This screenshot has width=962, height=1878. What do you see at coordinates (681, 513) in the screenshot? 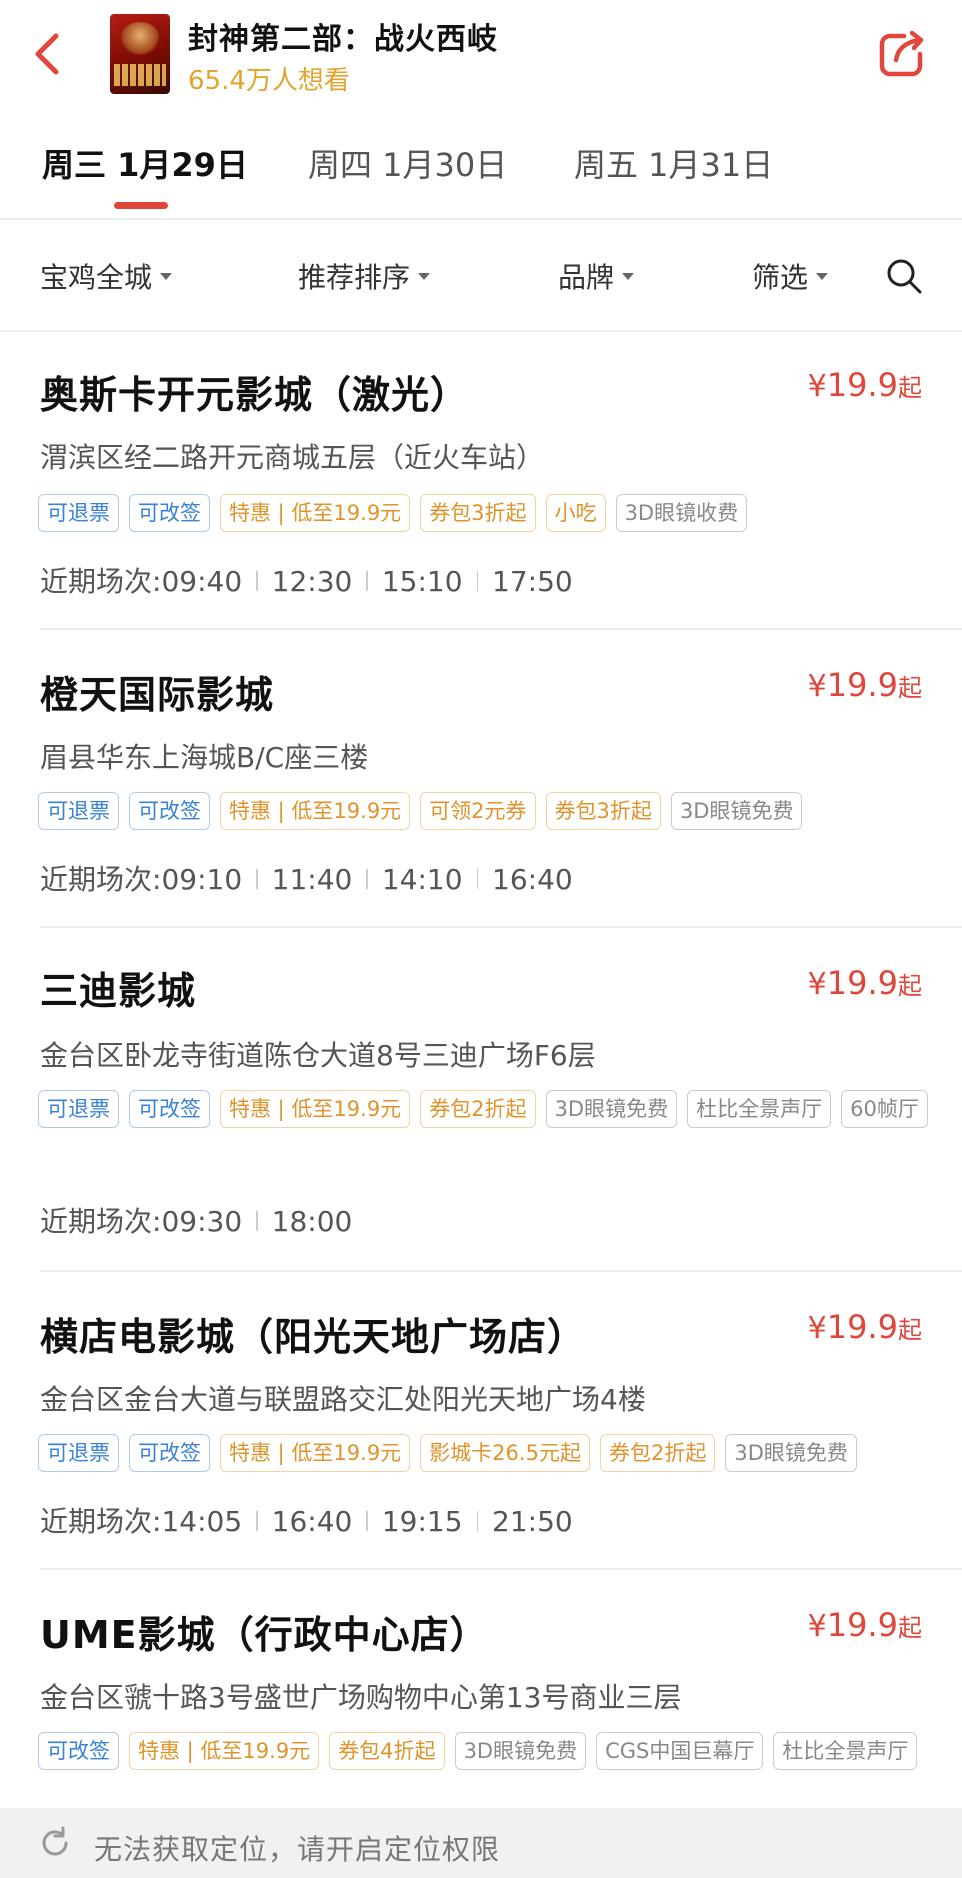
I see `feature-tag: 3D眼镜收费` at bounding box center [681, 513].